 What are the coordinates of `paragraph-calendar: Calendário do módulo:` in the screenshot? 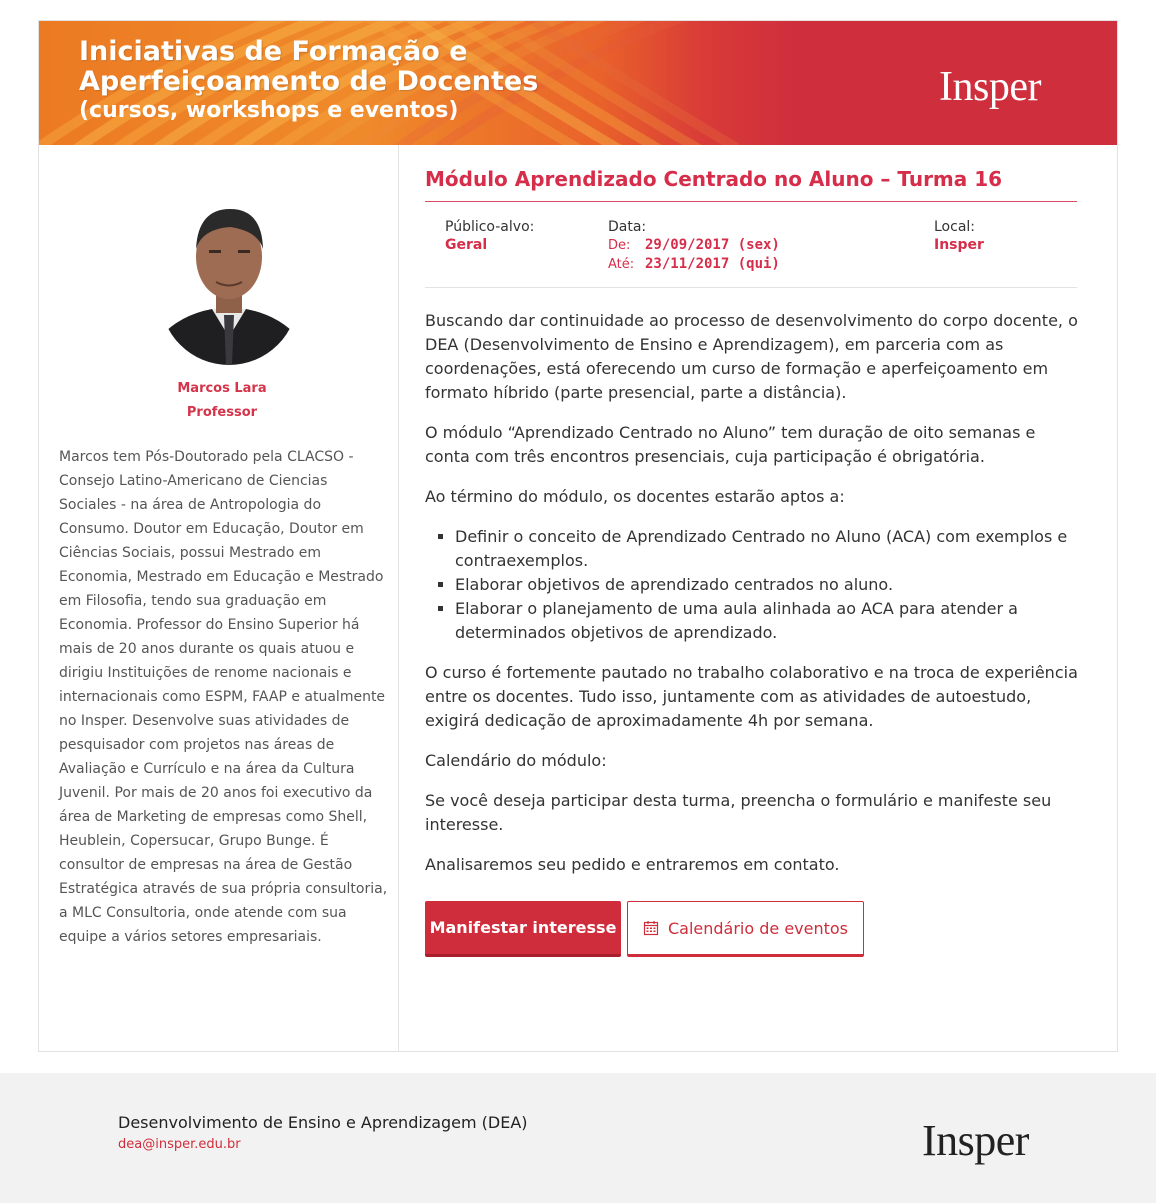 It's located at (516, 760).